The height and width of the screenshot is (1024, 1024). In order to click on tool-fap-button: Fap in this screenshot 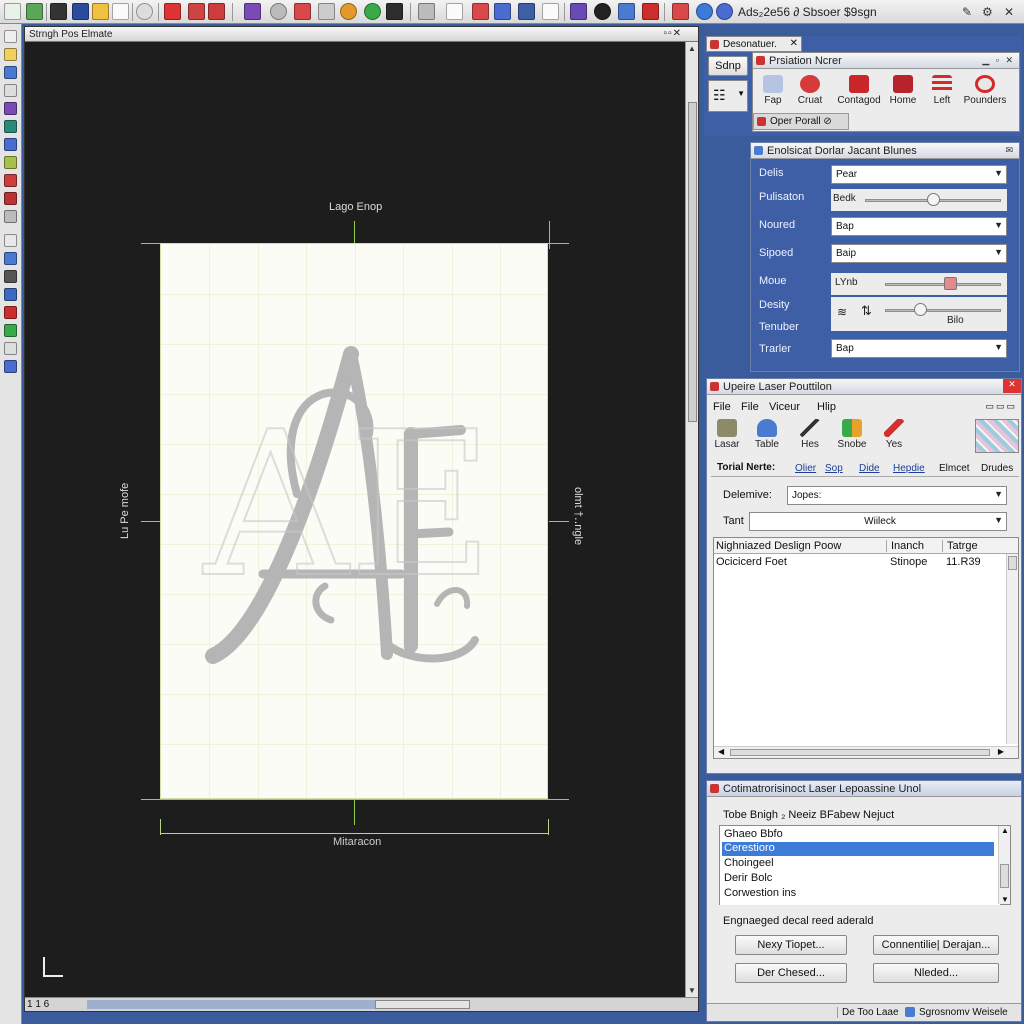, I will do `click(773, 90)`.